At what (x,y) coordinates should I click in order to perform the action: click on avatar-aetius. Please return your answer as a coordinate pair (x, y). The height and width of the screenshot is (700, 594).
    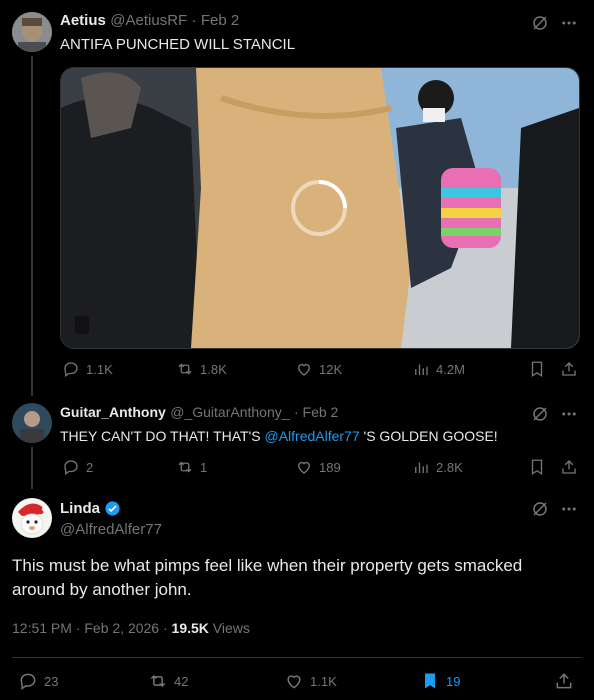
    Looking at the image, I should click on (32, 32).